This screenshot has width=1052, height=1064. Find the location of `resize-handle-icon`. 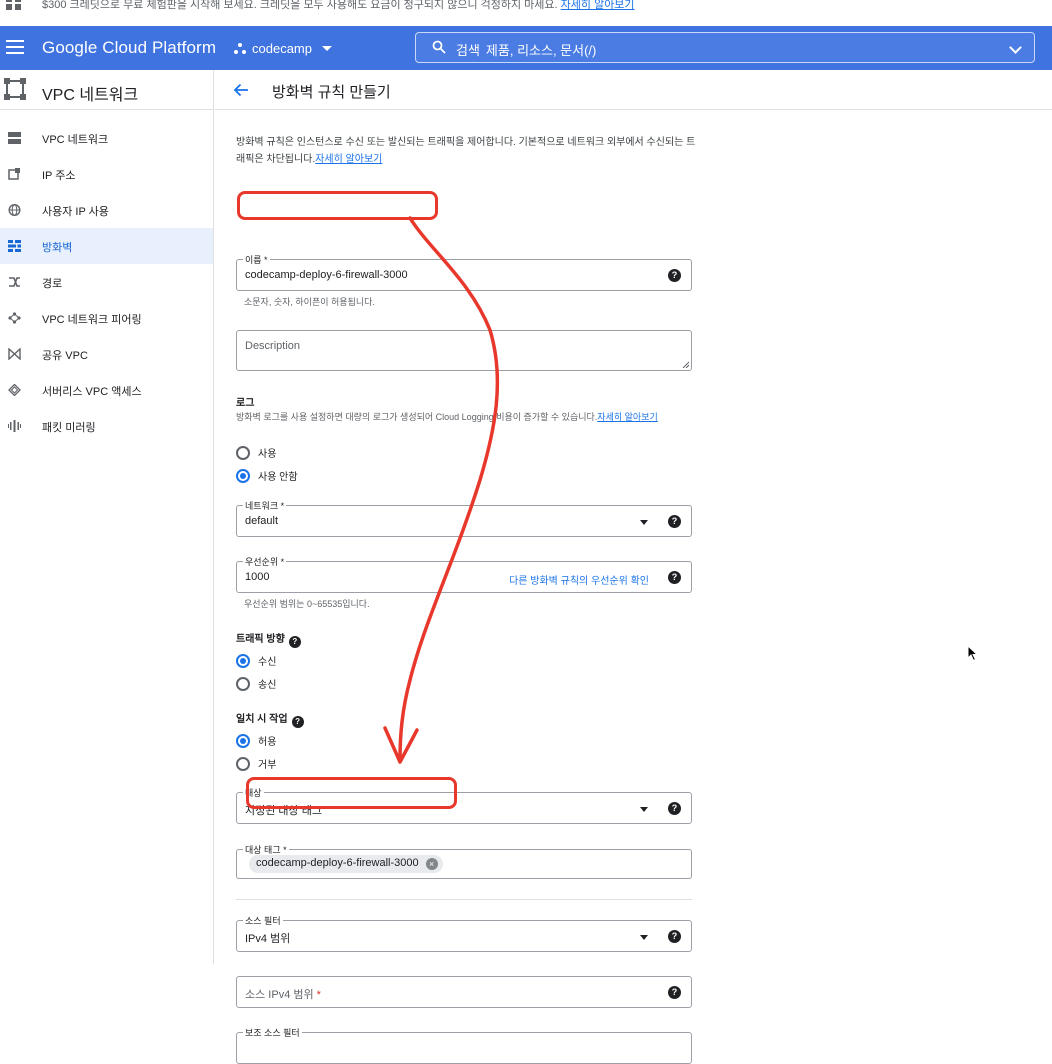

resize-handle-icon is located at coordinates (685, 364).